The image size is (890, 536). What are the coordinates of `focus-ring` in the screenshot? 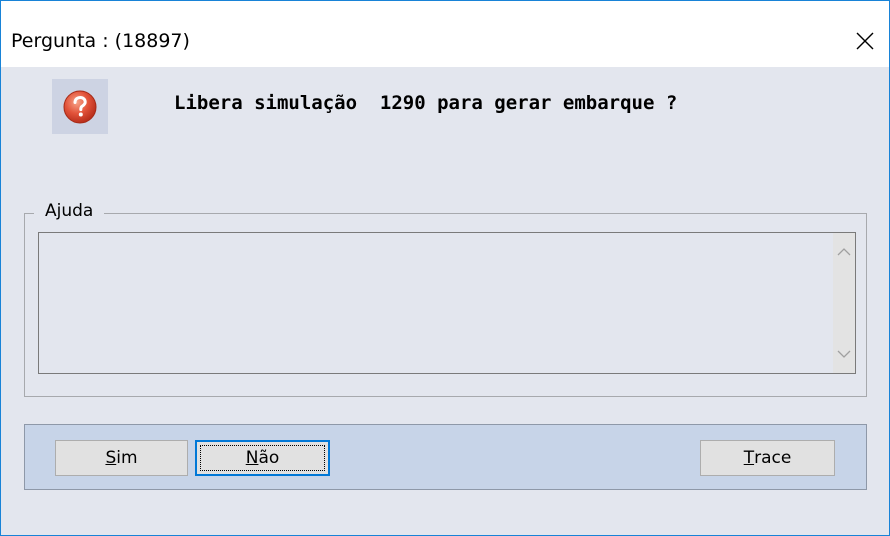 It's located at (262, 458).